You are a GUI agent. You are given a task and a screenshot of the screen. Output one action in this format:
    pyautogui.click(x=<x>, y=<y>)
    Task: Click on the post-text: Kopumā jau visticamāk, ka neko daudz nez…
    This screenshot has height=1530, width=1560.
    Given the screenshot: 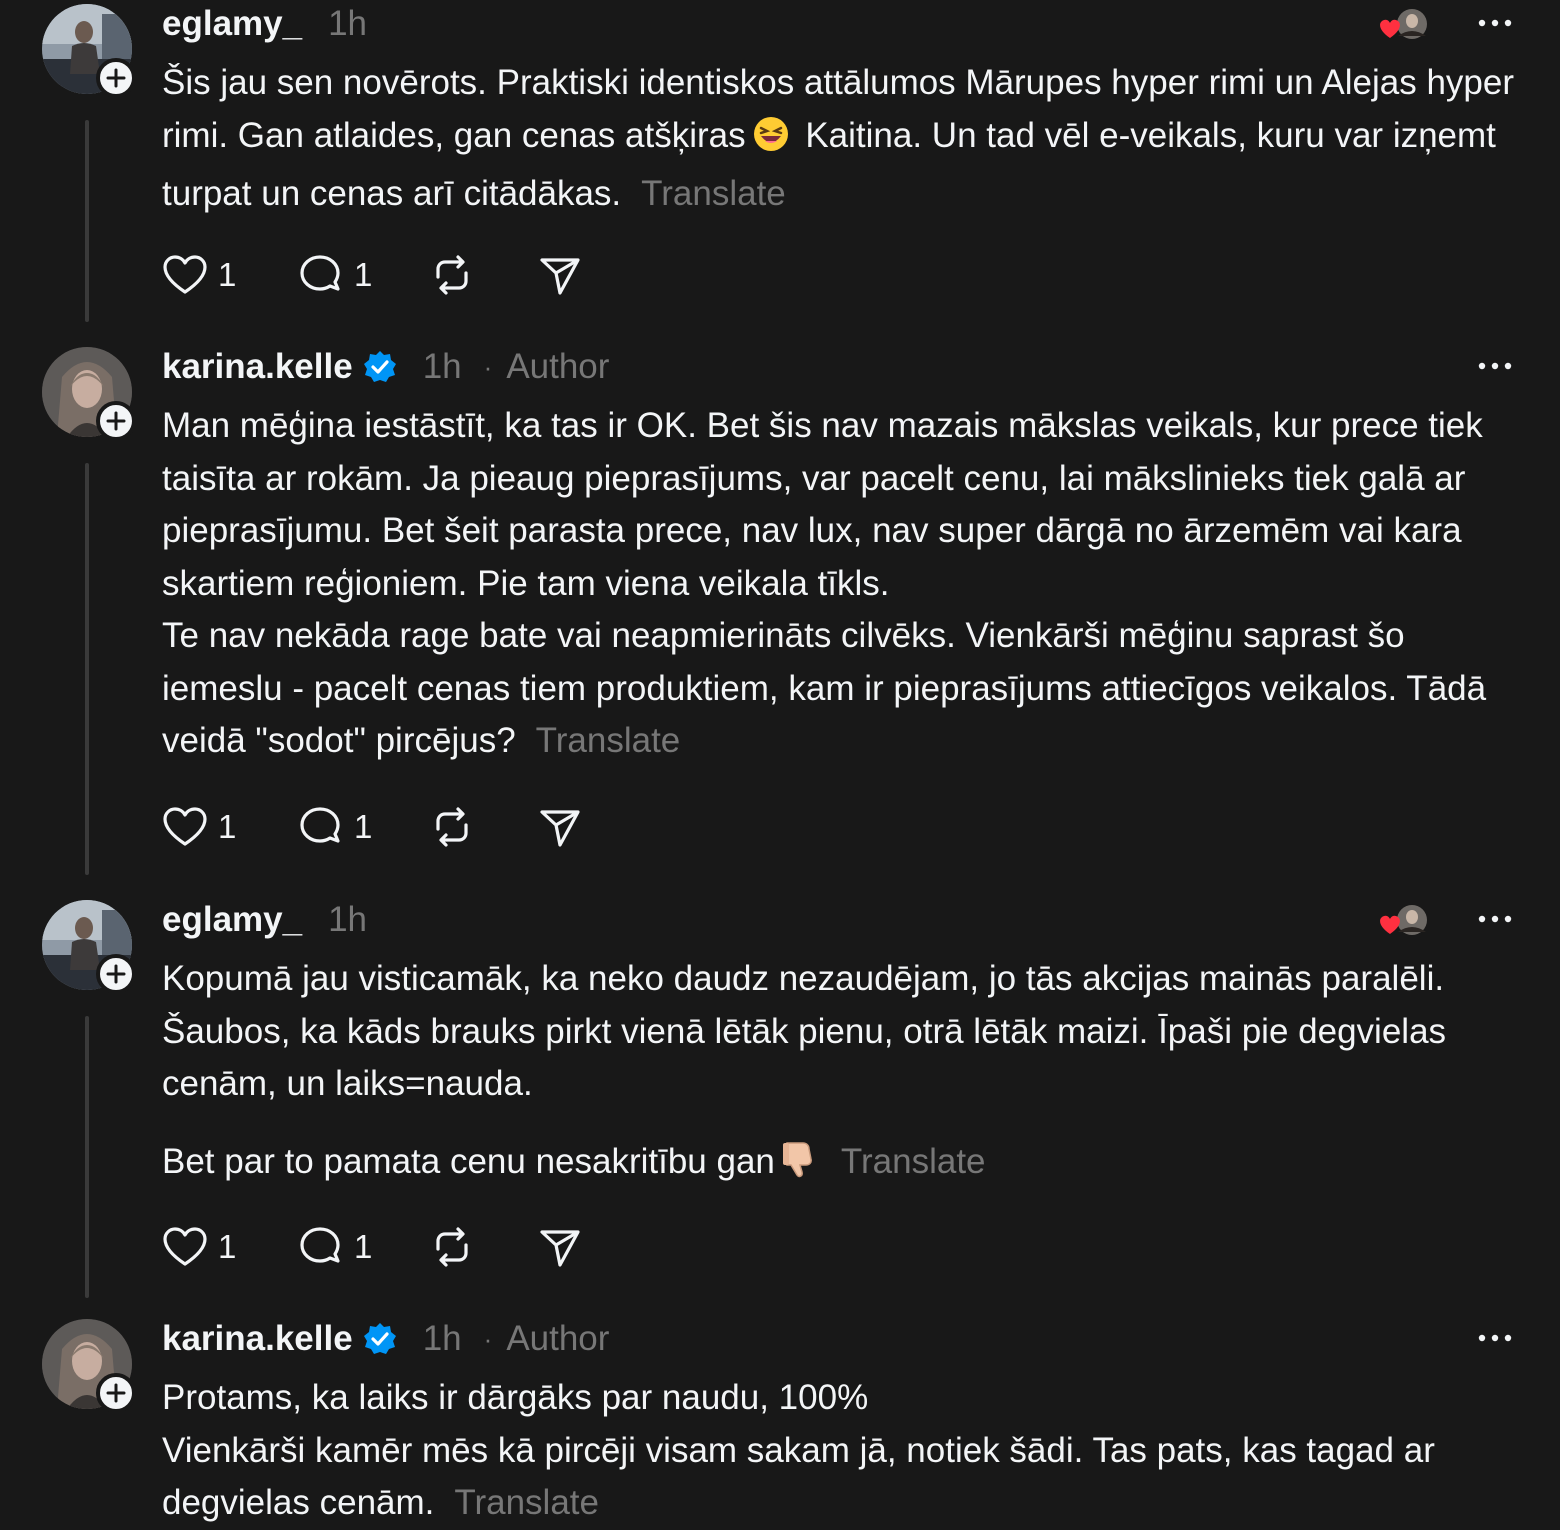 What is the action you would take?
    pyautogui.click(x=809, y=1031)
    